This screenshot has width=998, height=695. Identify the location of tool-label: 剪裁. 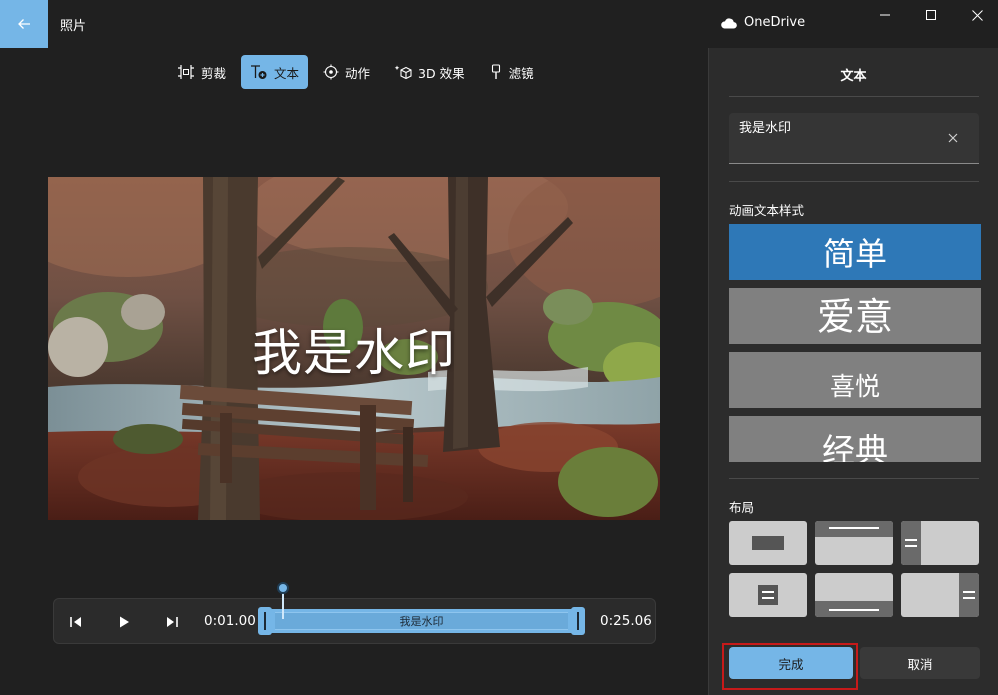
(214, 73).